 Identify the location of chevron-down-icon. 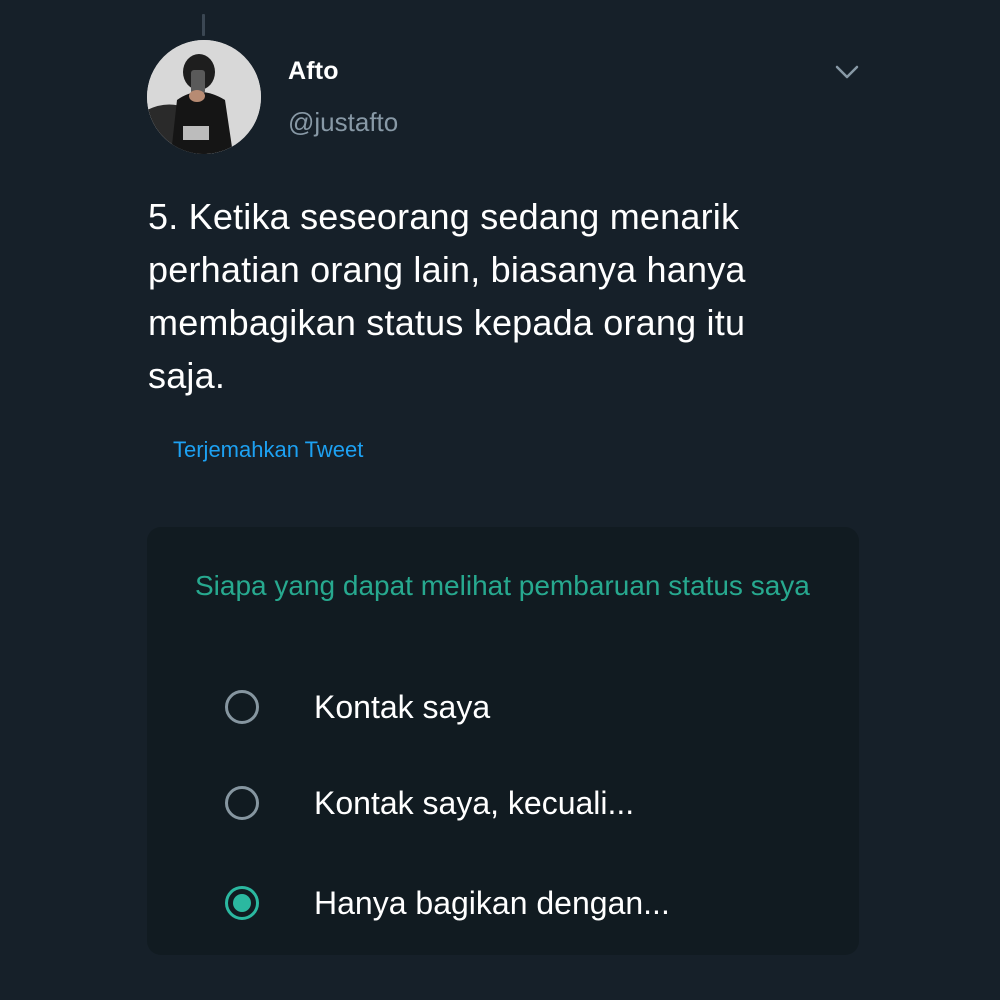
(847, 72).